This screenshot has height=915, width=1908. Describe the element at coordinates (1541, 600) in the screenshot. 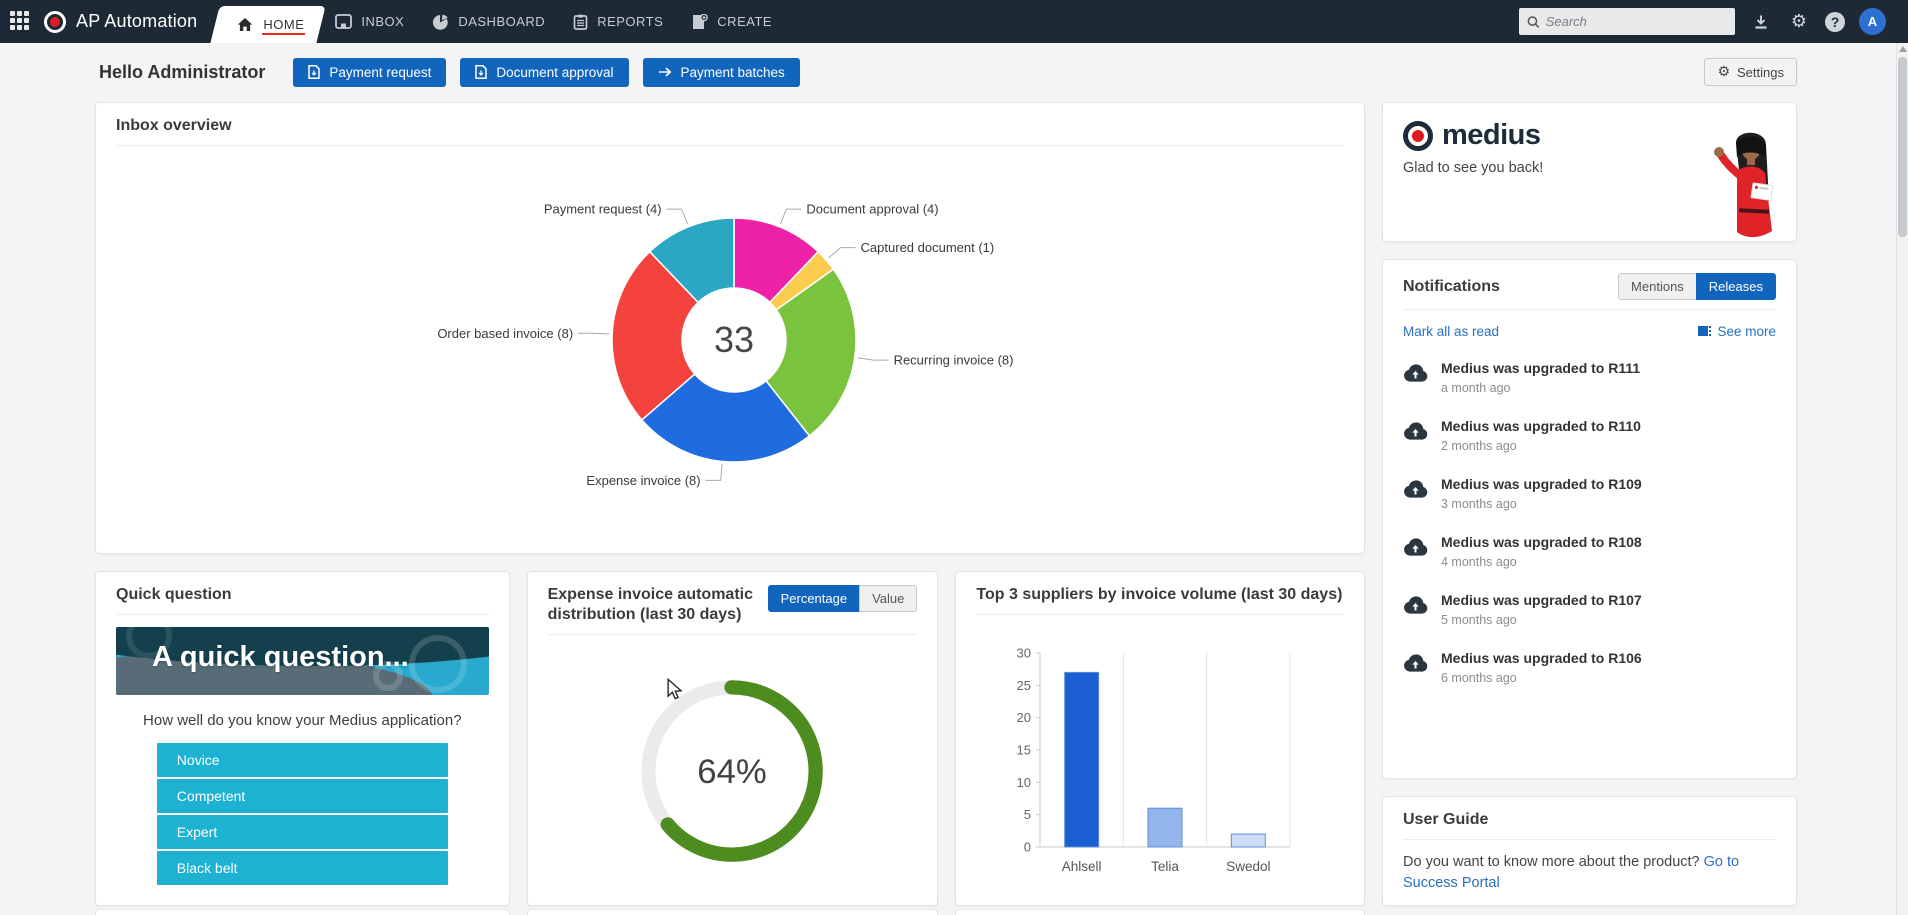

I see `notification-title: Medius was upgraded to R107` at that location.